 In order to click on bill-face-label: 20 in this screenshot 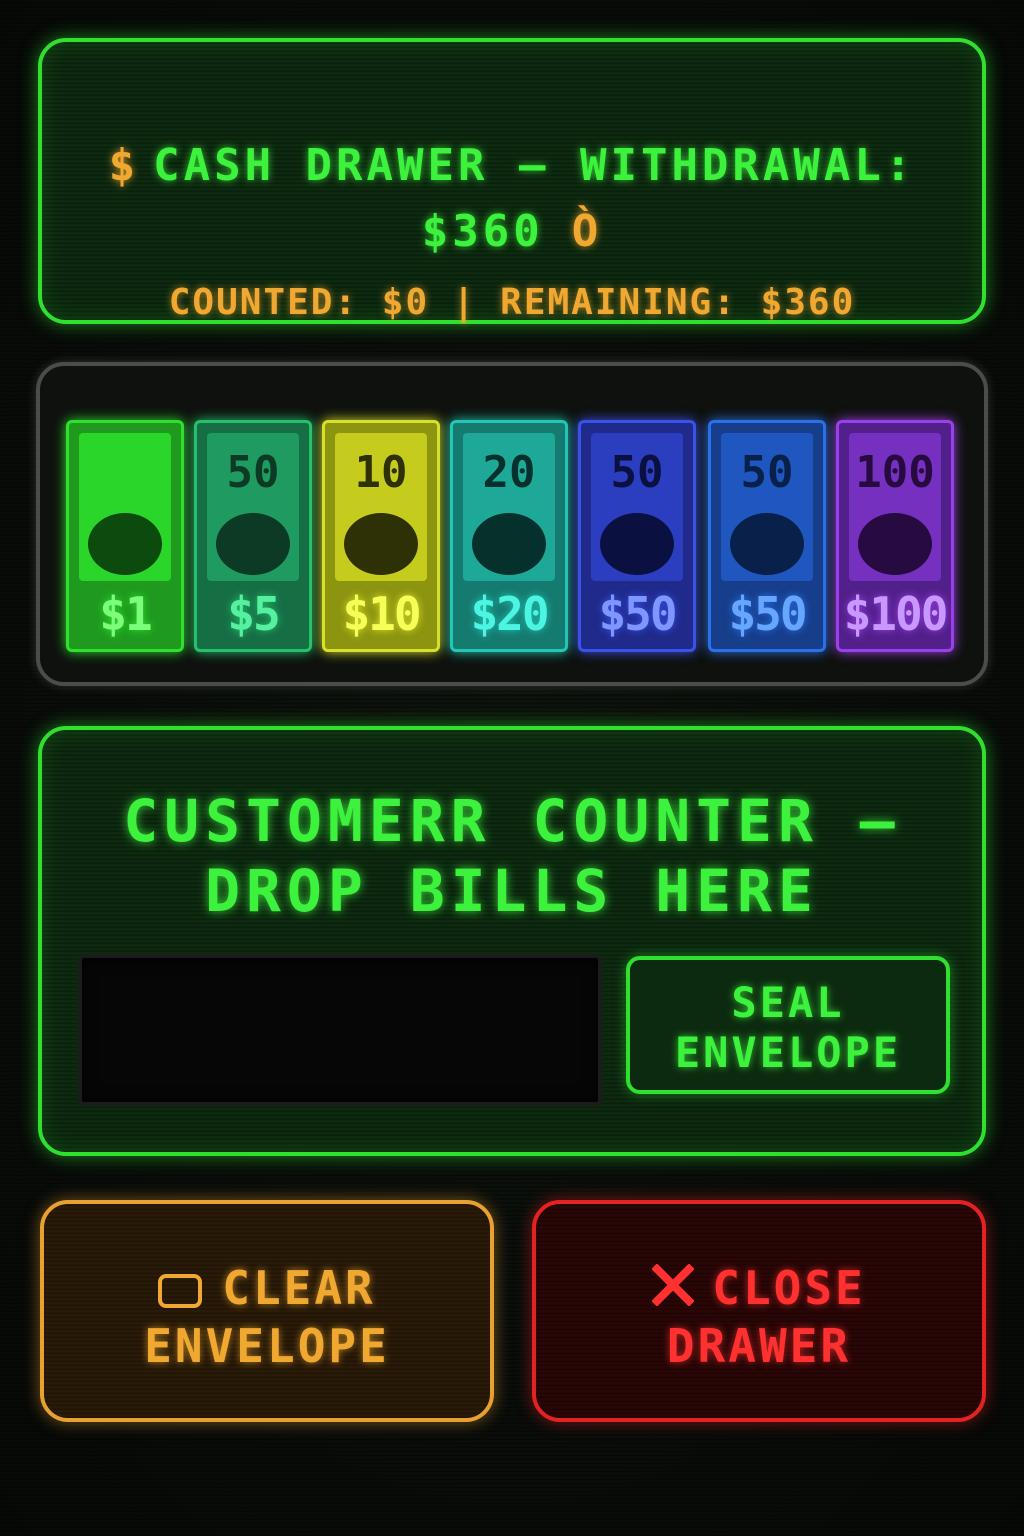, I will do `click(509, 472)`.